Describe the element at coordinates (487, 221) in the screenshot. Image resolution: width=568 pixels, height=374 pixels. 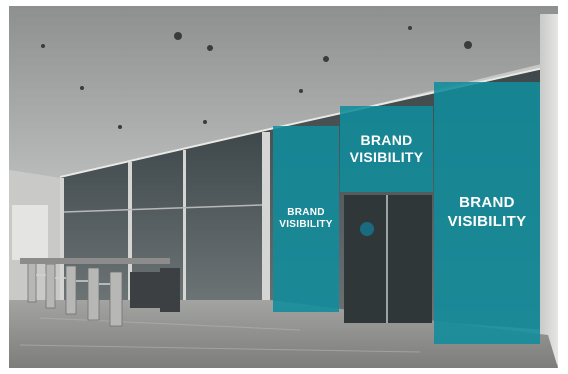
I see `banner-right-line2: VISIBILITY` at that location.